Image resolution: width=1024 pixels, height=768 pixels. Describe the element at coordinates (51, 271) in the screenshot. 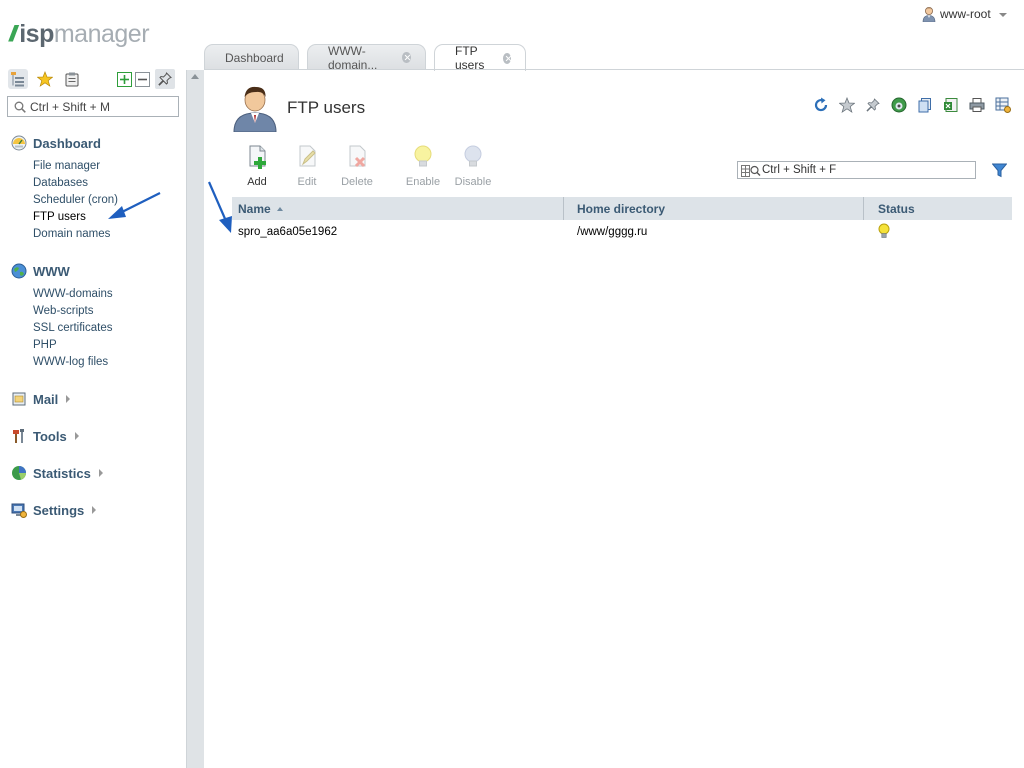

I see `menu-group-label: WWW` at that location.